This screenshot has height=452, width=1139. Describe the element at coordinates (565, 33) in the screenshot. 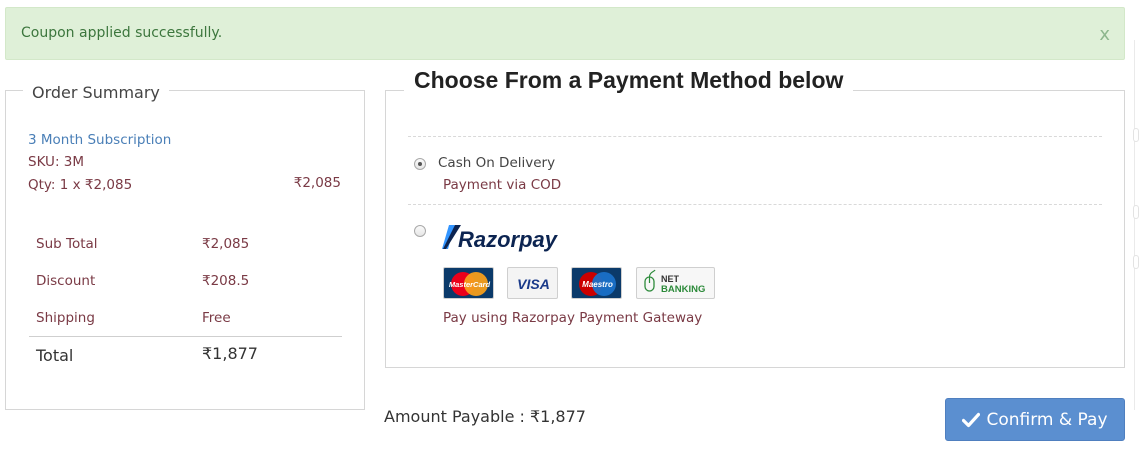

I see `coupon-success-alert: Coupon applied successfully. x` at that location.